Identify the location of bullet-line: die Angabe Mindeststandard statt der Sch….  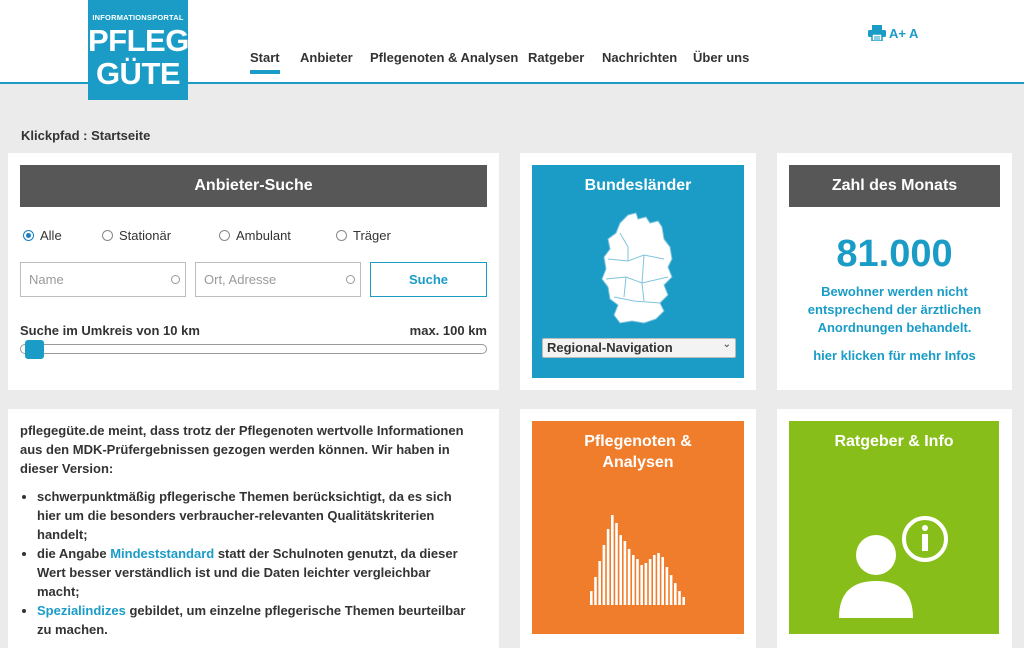
(263, 553).